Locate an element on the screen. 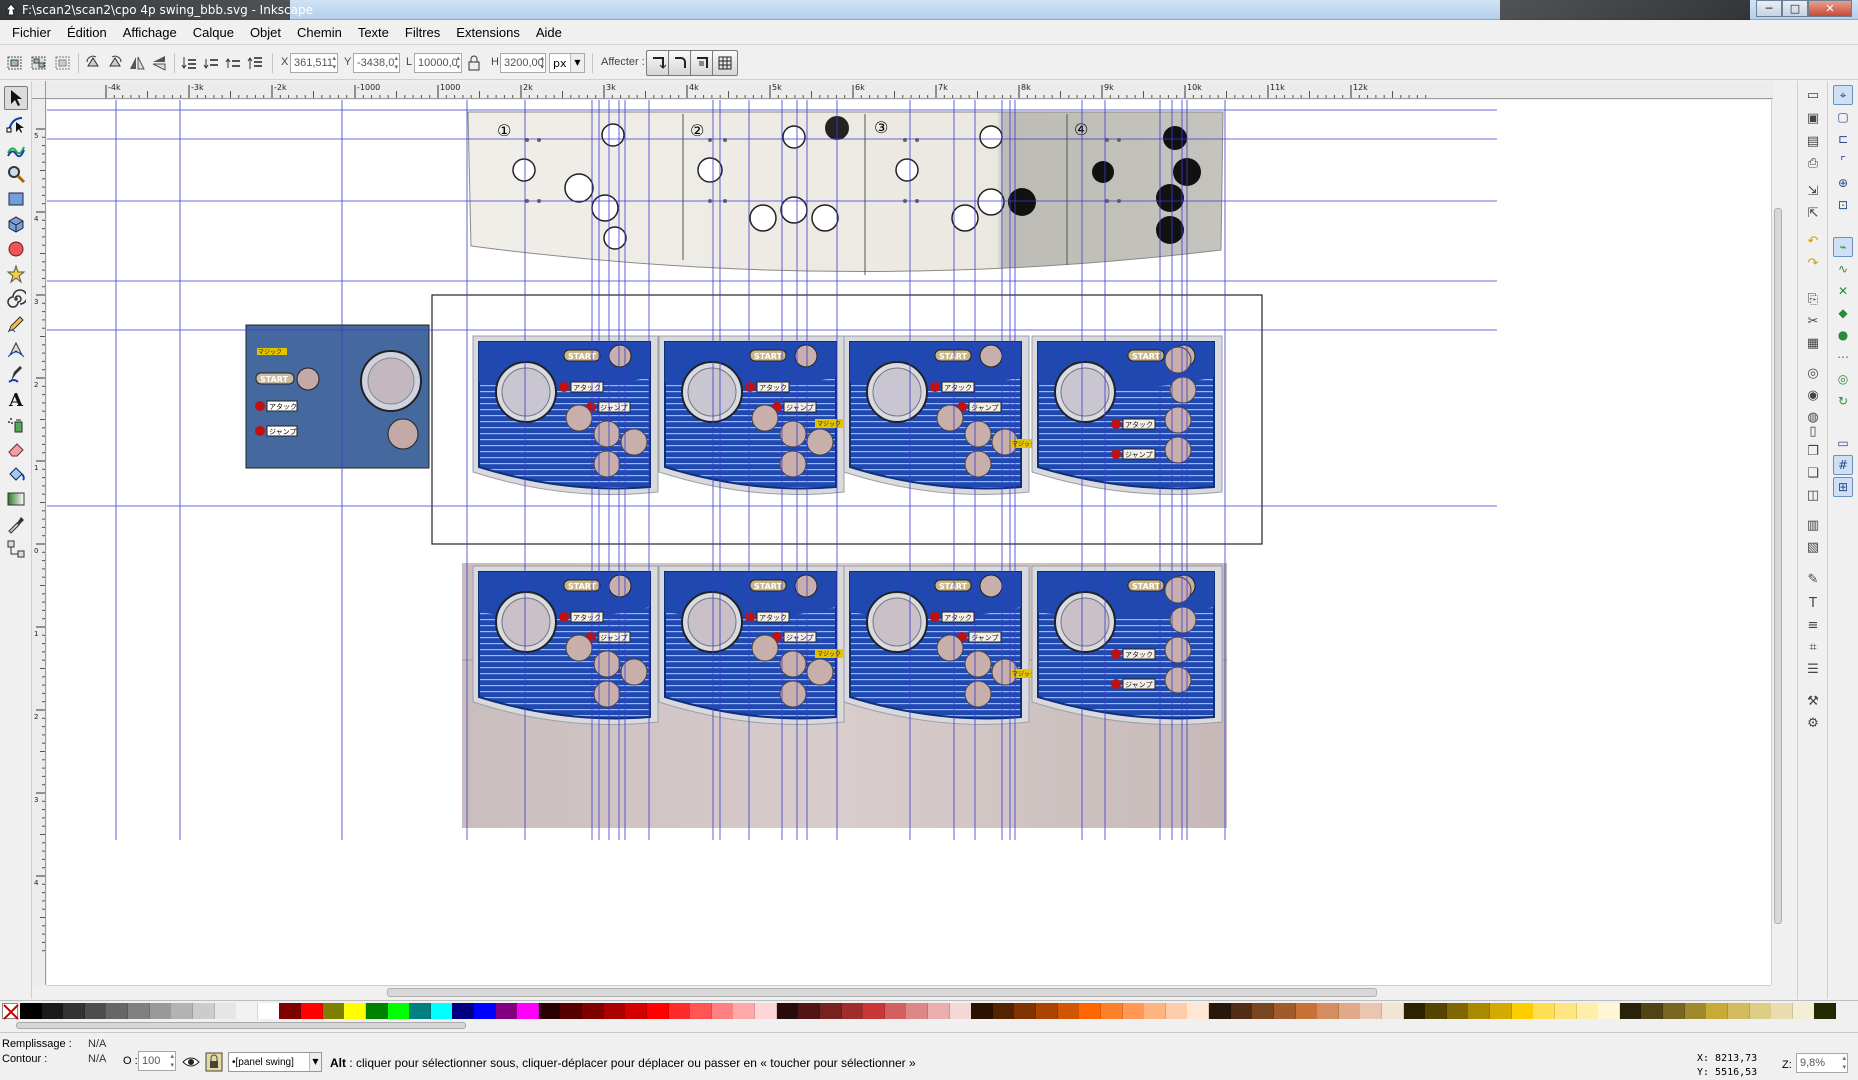 The width and height of the screenshot is (1858, 1080). select-all-icon is located at coordinates (15, 63).